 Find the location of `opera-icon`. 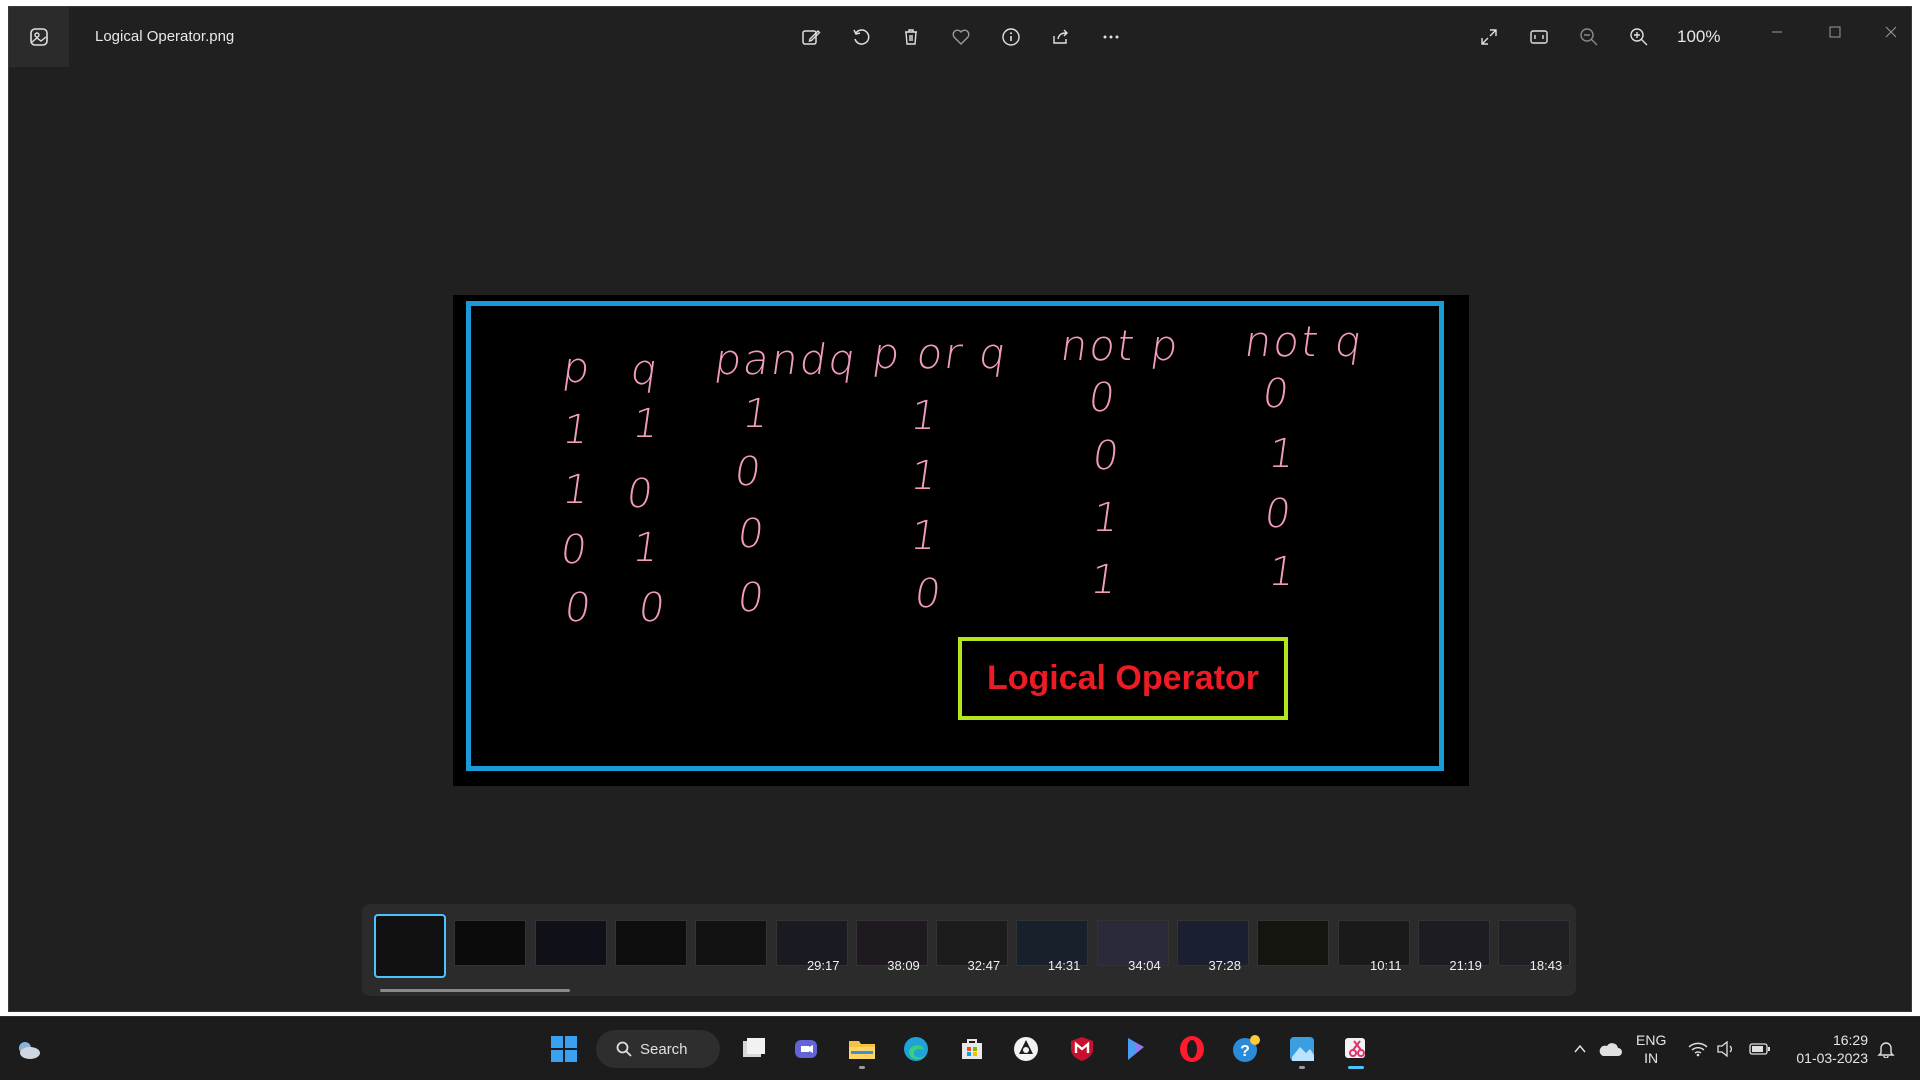

opera-icon is located at coordinates (1192, 1049).